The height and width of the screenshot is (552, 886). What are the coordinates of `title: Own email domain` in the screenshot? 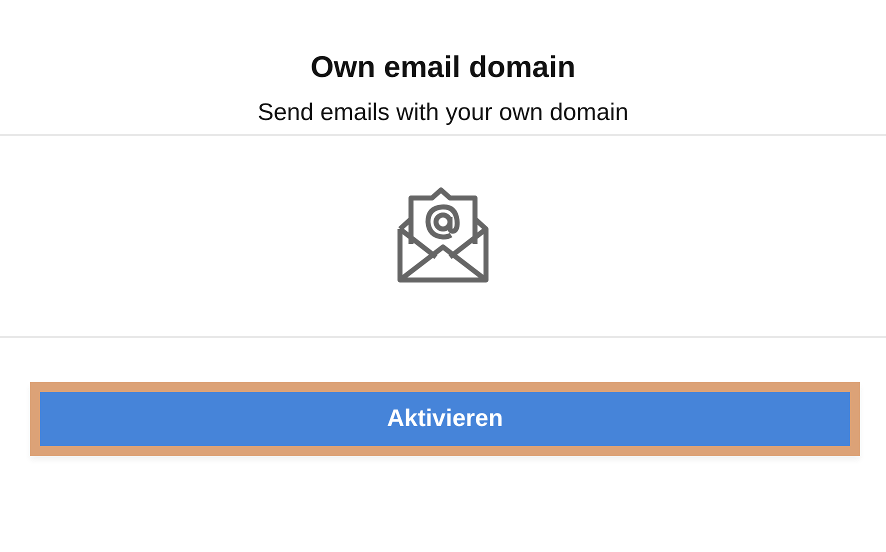 It's located at (443, 68).